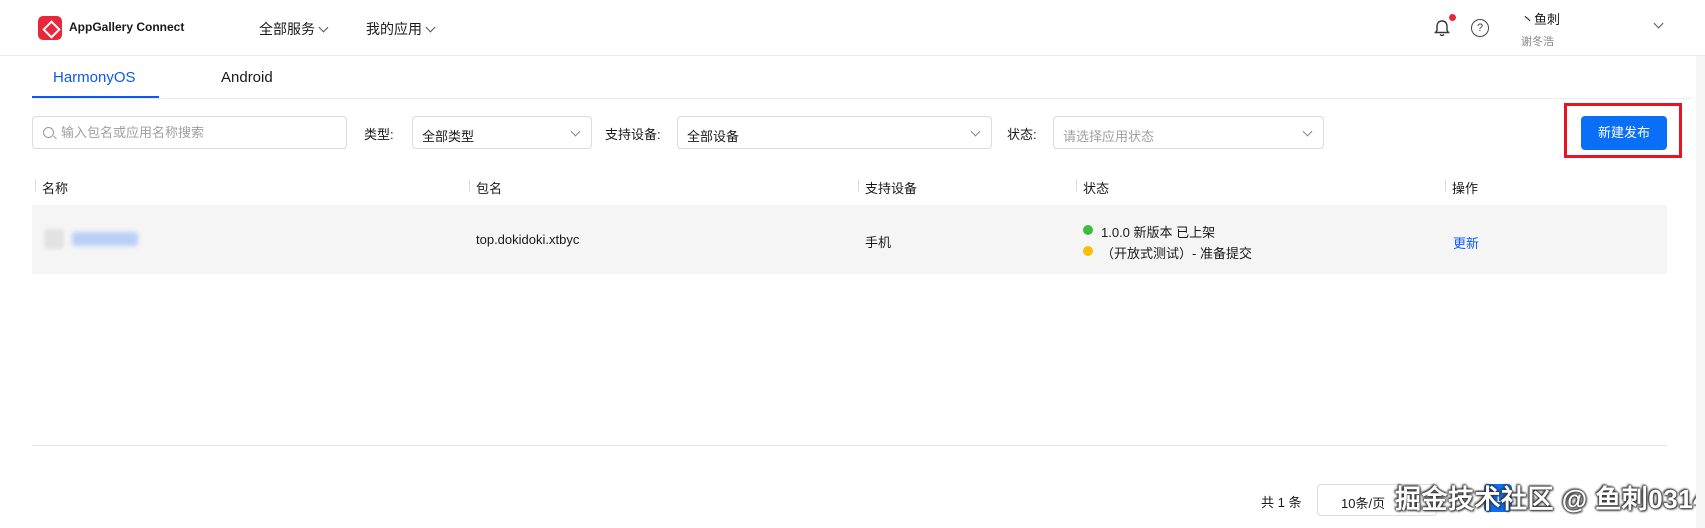  Describe the element at coordinates (1658, 23) in the screenshot. I see `user-menu-chevron-down-icon` at that location.